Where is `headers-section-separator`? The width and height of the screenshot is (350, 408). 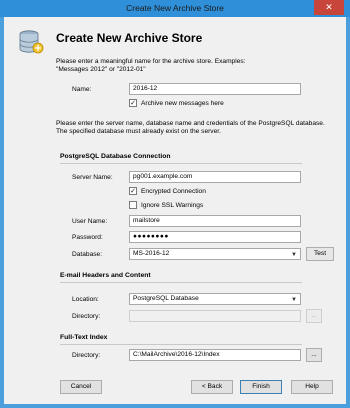 headers-section-separator is located at coordinates (181, 282).